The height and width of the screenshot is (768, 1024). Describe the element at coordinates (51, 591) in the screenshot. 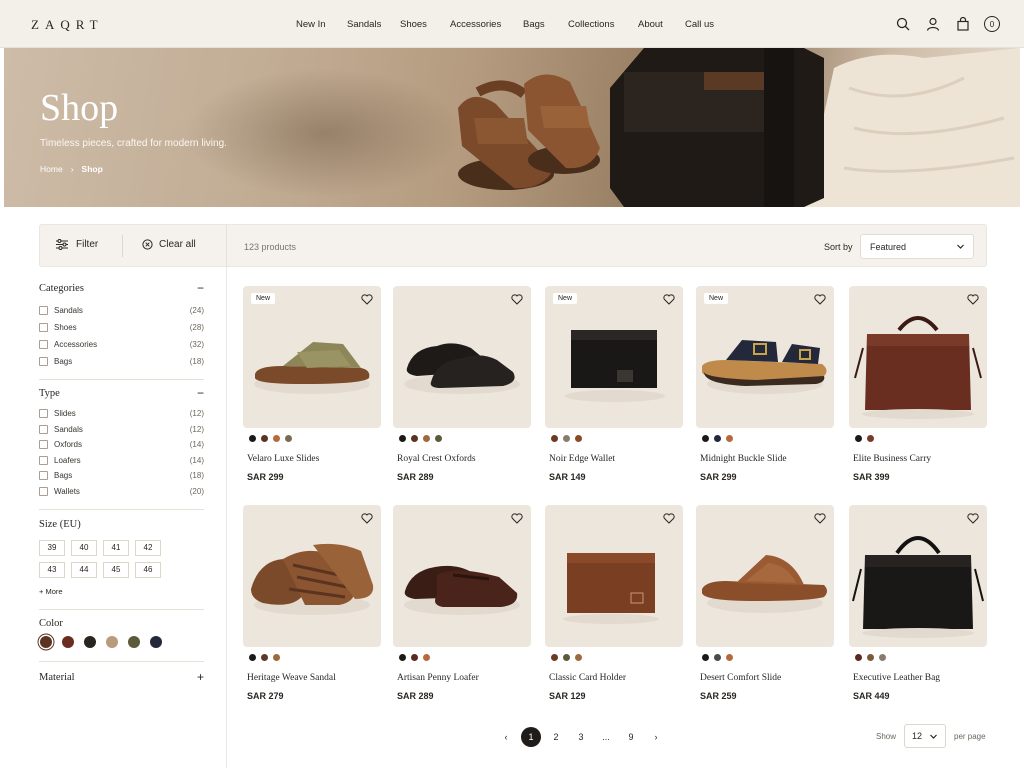

I see `more-sizes-link: + More` at that location.